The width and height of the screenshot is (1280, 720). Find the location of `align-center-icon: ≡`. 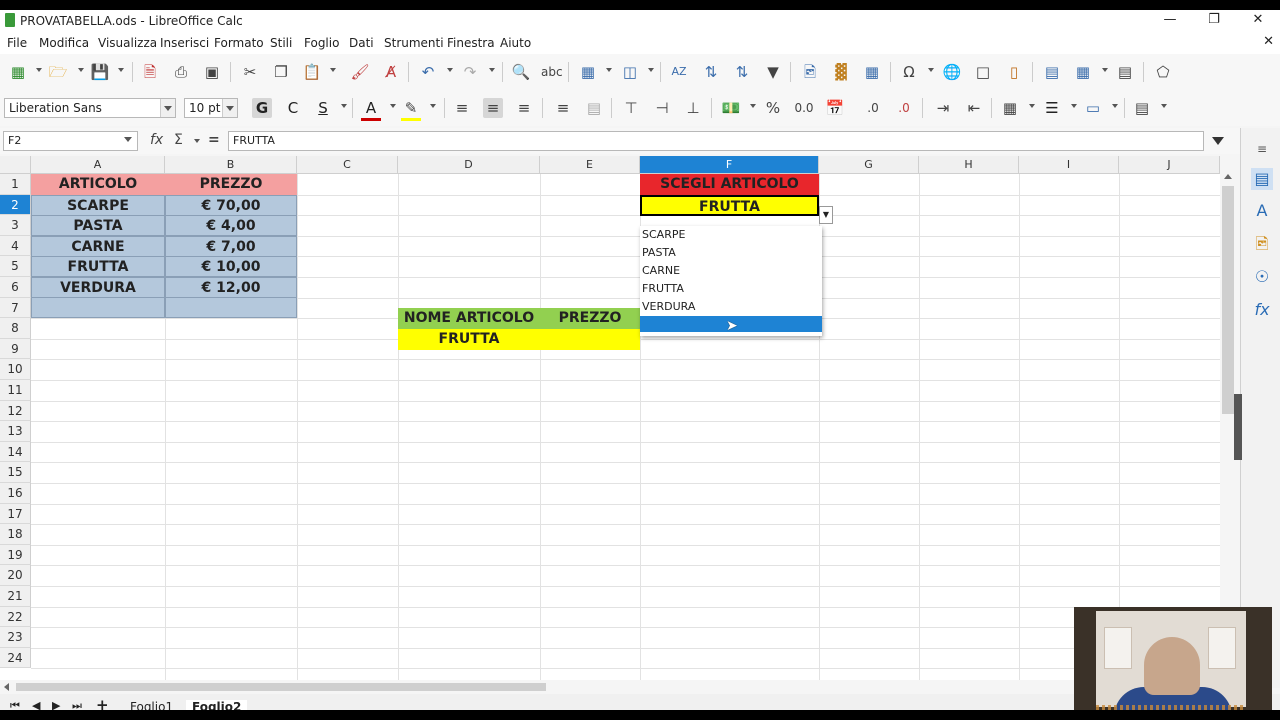

align-center-icon: ≡ is located at coordinates (493, 108).